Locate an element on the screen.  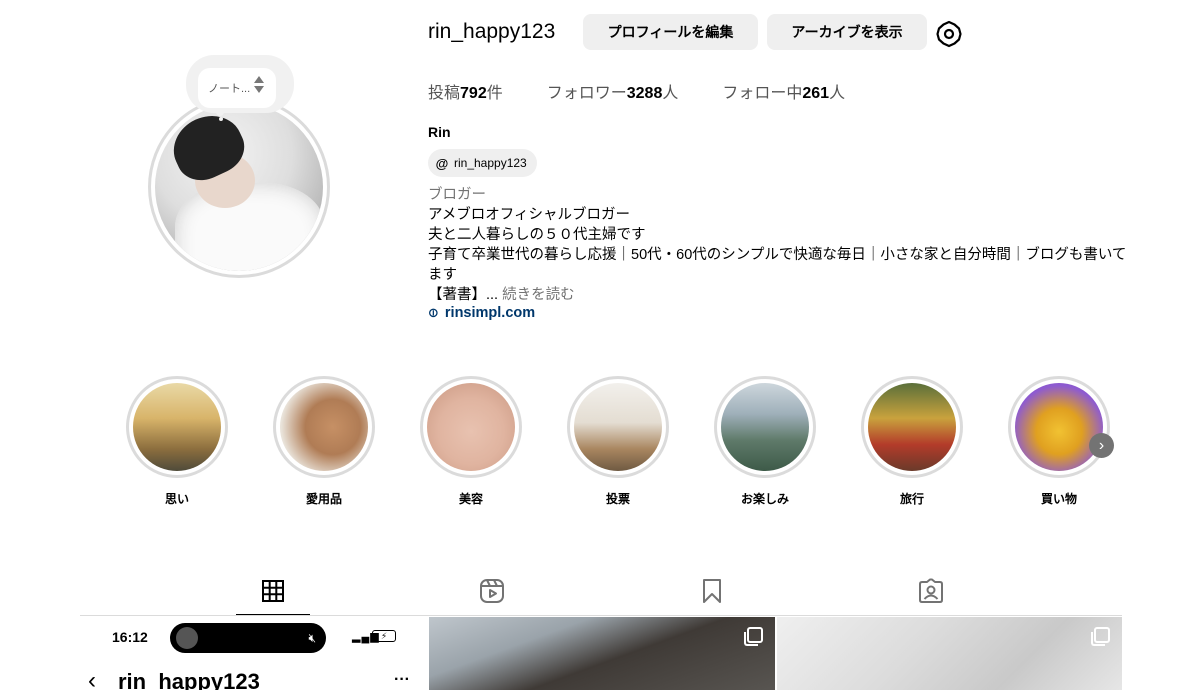
phone-username: rin_happy123 is located at coordinates (189, 679).